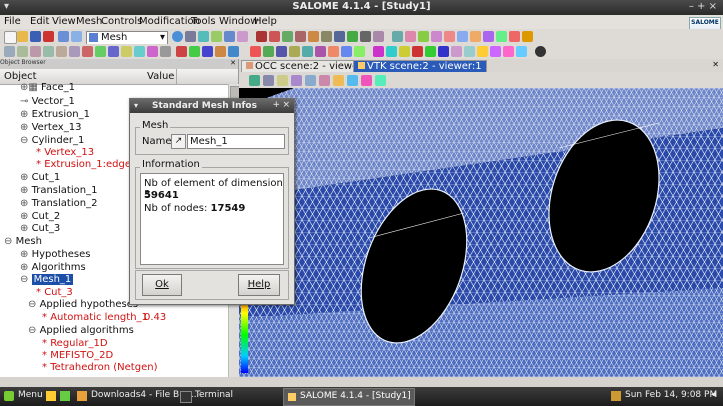 This screenshot has height=406, width=723. What do you see at coordinates (74, 51) in the screenshot?
I see `aspect-ratio-icon` at bounding box center [74, 51].